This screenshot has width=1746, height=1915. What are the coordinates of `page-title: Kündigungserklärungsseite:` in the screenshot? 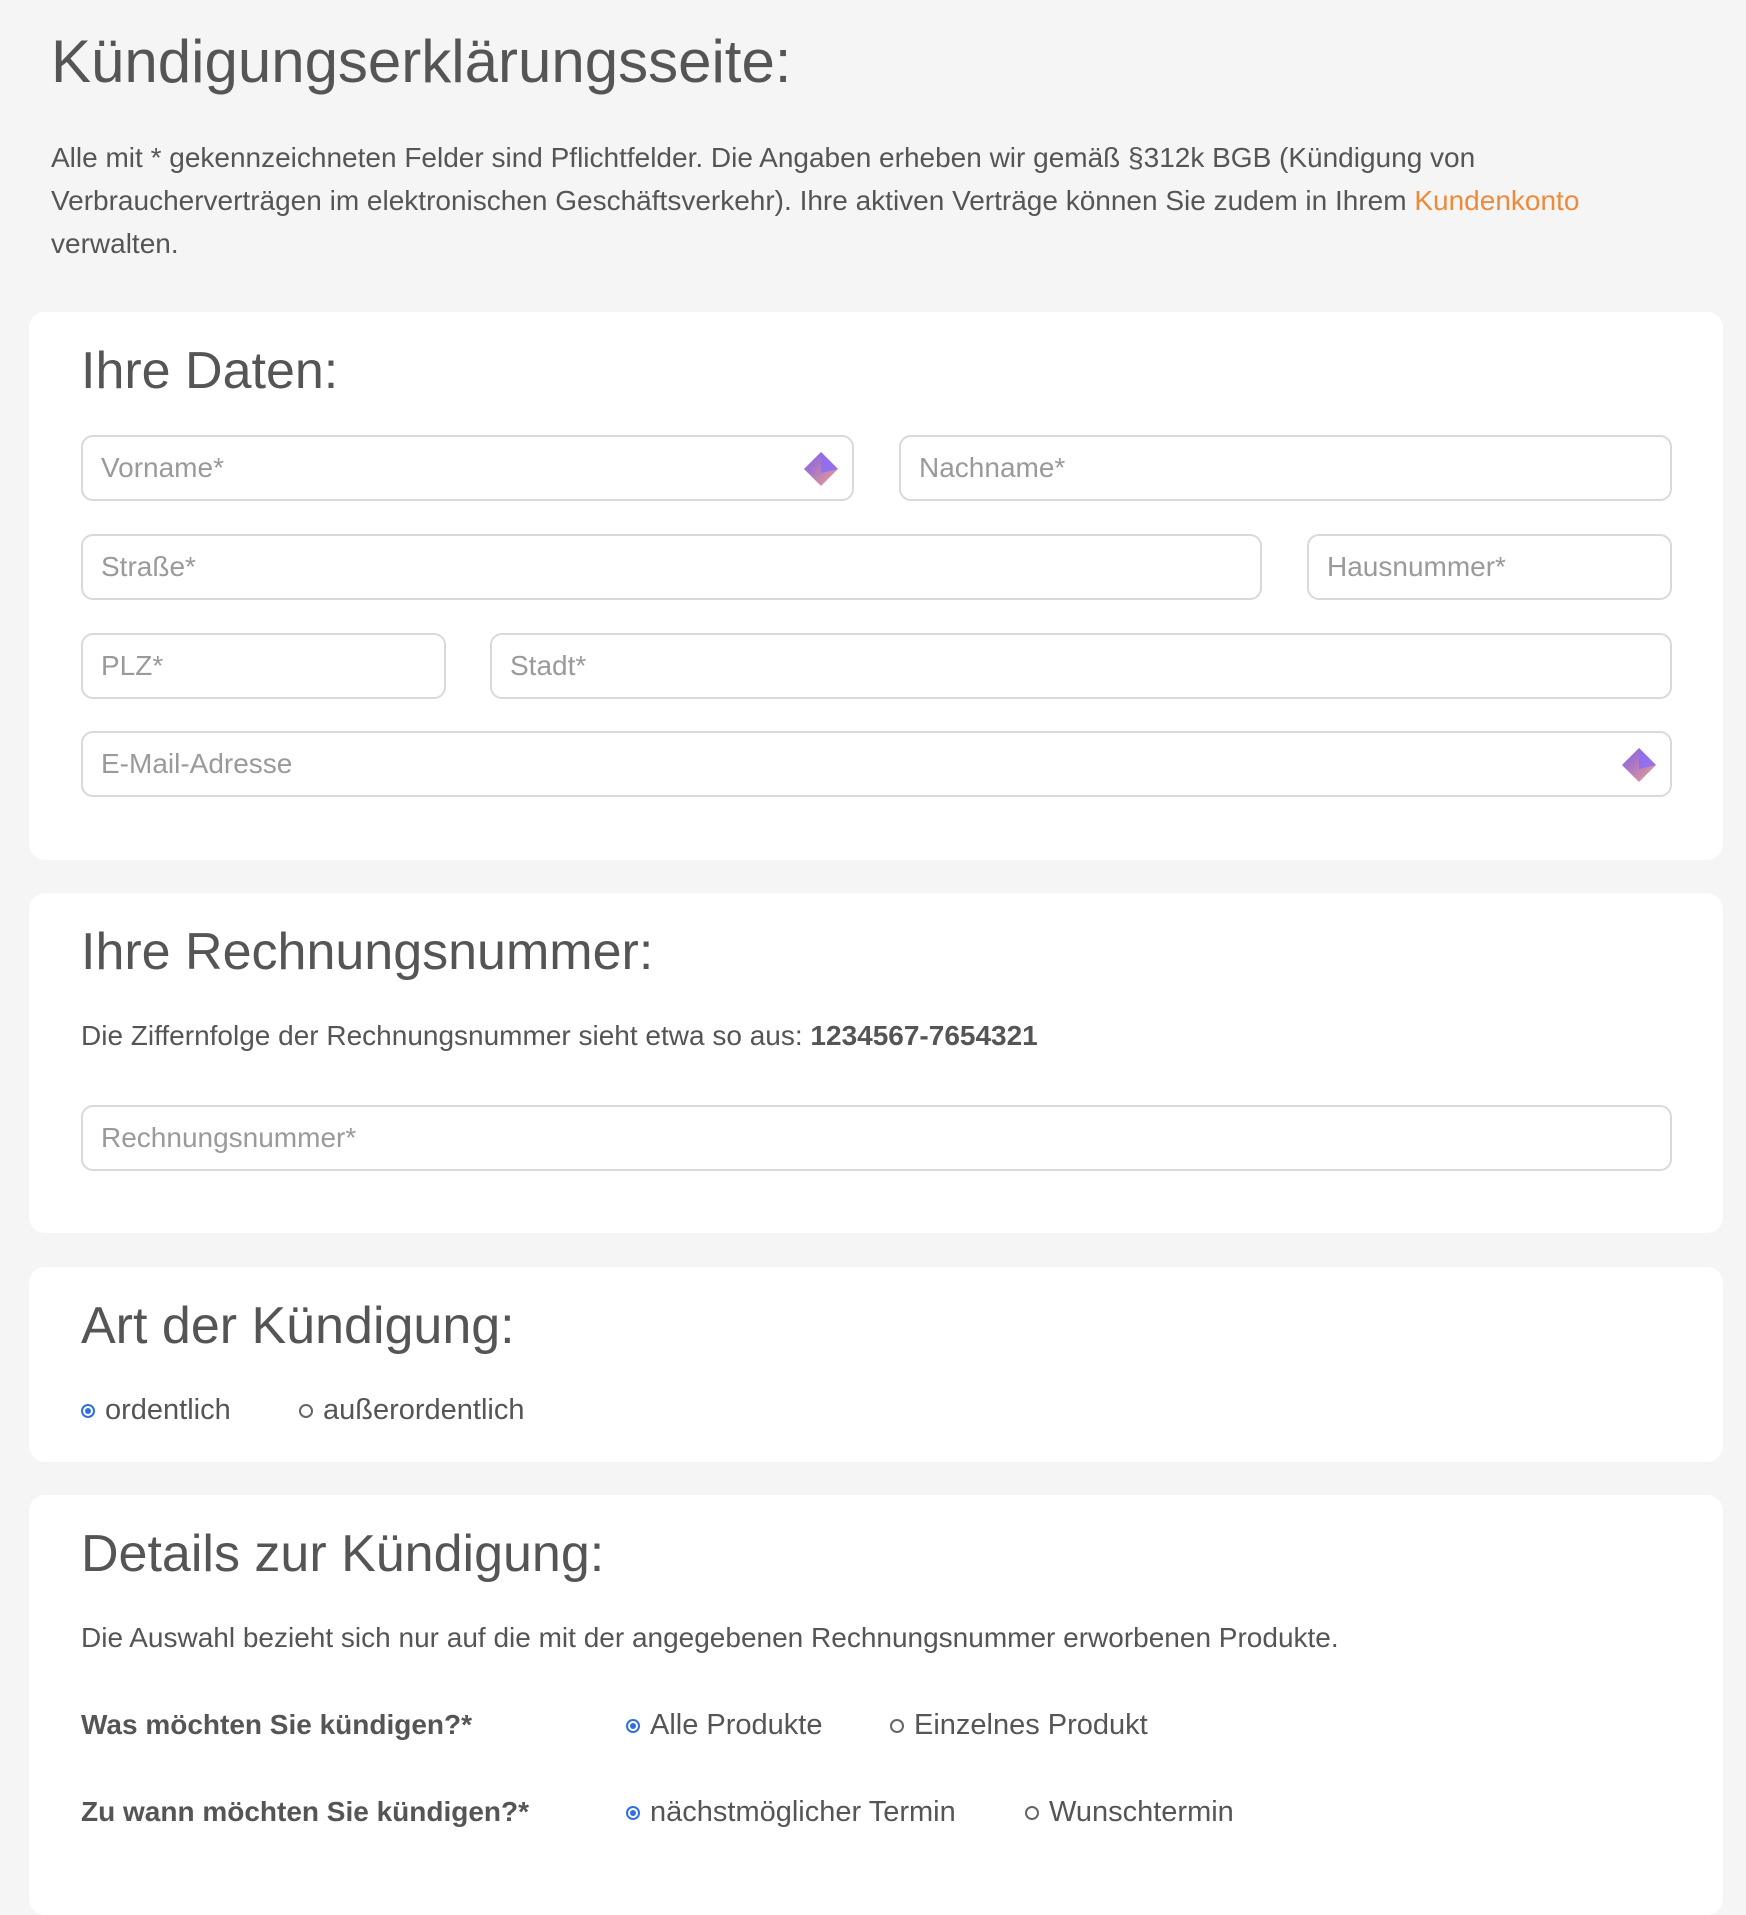 It's located at (421, 61).